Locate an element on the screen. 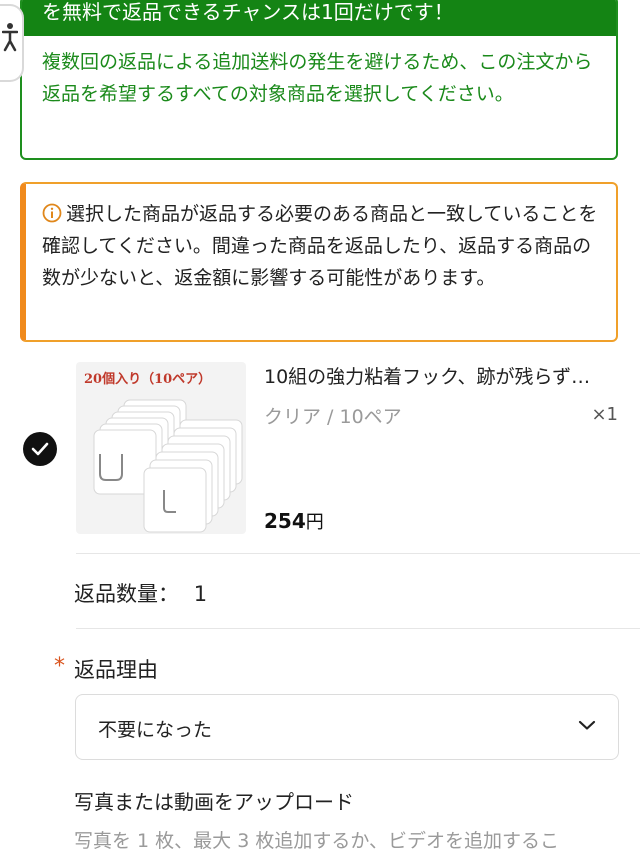 The height and width of the screenshot is (853, 640). chevron-down-icon is located at coordinates (587, 725).